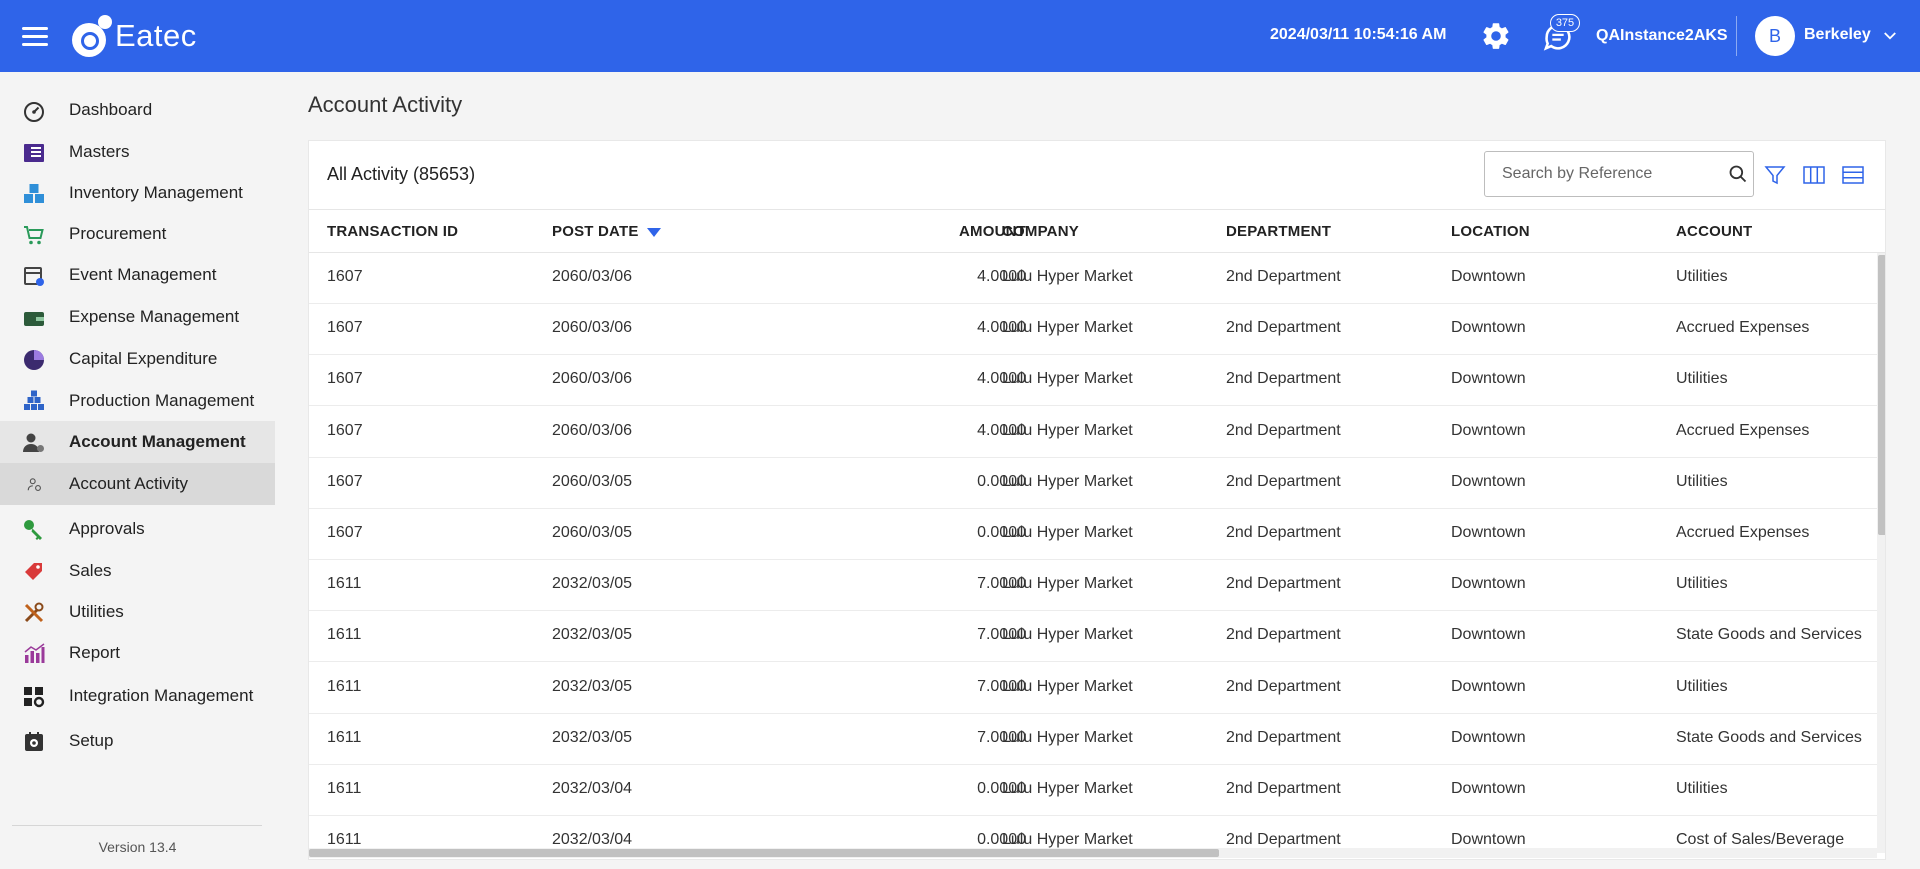 The image size is (1920, 869). What do you see at coordinates (1738, 174) in the screenshot?
I see `search-icon` at bounding box center [1738, 174].